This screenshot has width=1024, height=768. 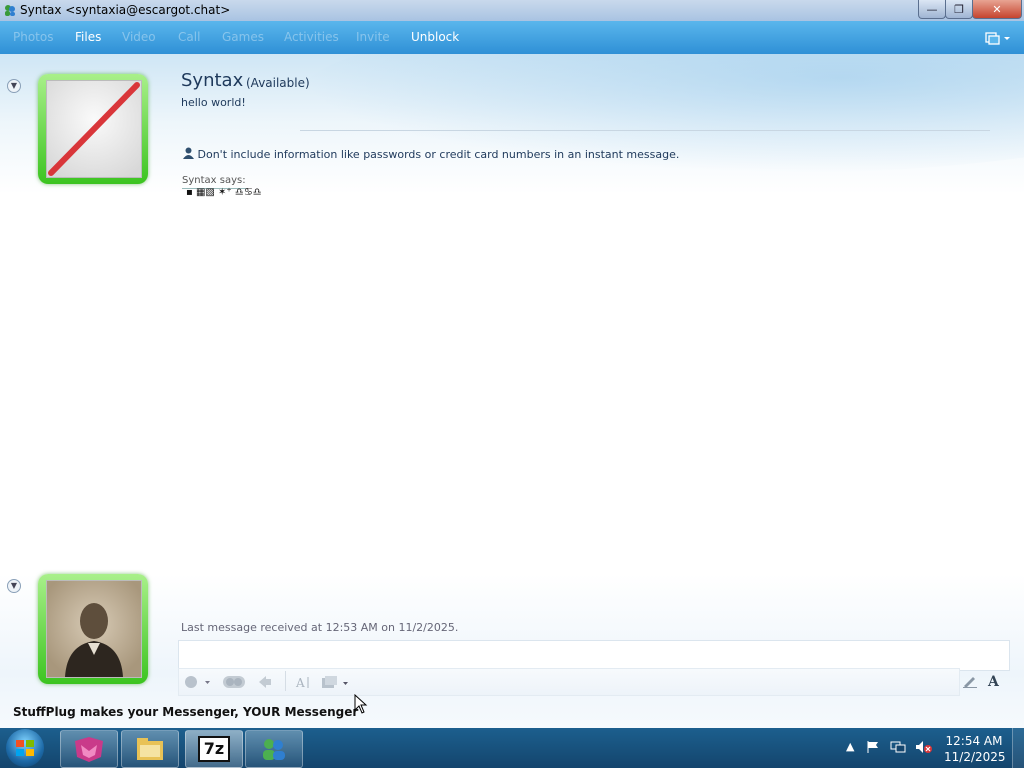 What do you see at coordinates (924, 747) in the screenshot?
I see `volume-muted-icon` at bounding box center [924, 747].